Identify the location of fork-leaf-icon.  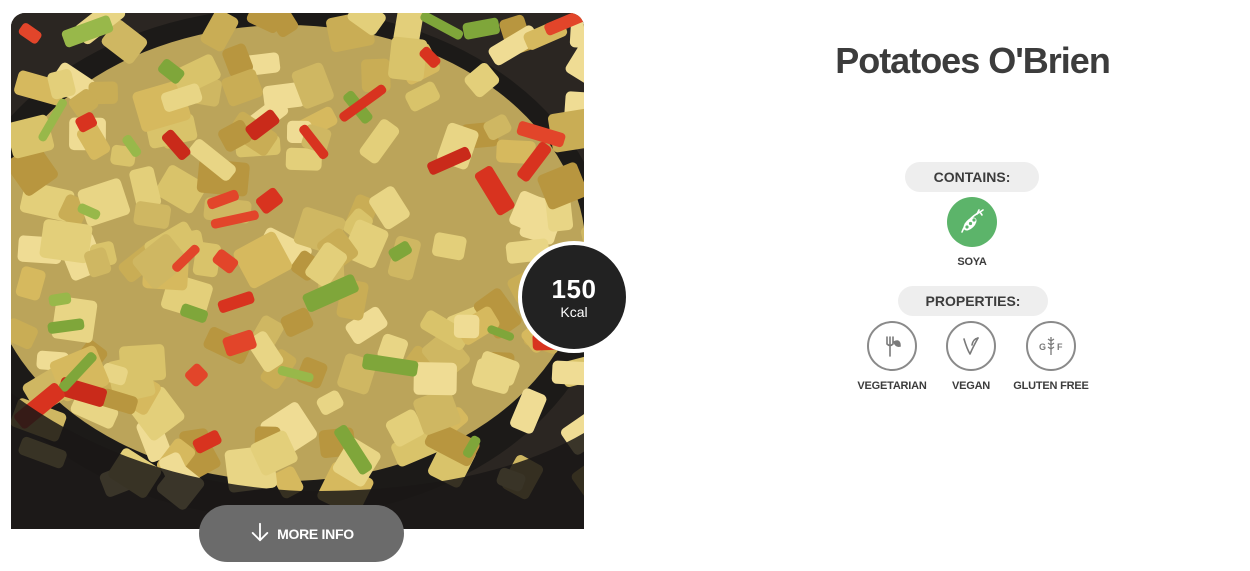
(892, 346).